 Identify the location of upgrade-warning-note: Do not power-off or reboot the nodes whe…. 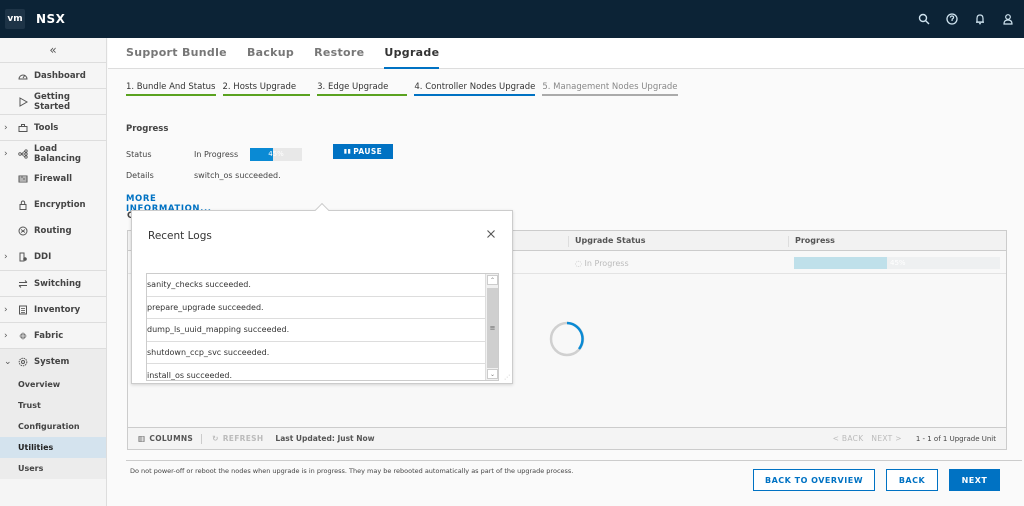
(352, 471).